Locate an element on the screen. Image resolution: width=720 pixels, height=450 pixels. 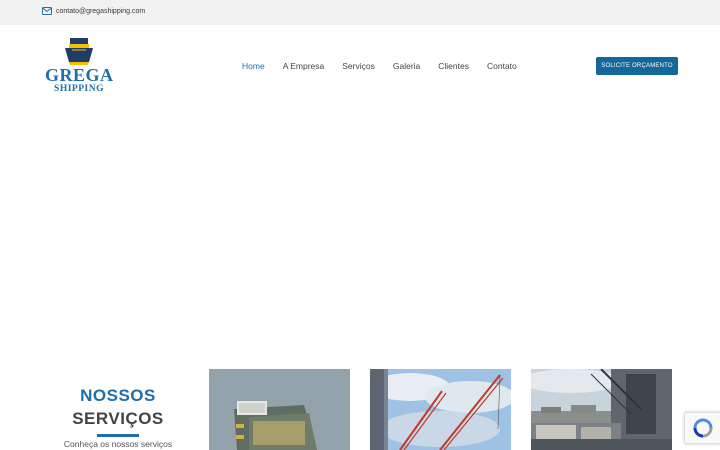
envelope-icon is located at coordinates (47, 11).